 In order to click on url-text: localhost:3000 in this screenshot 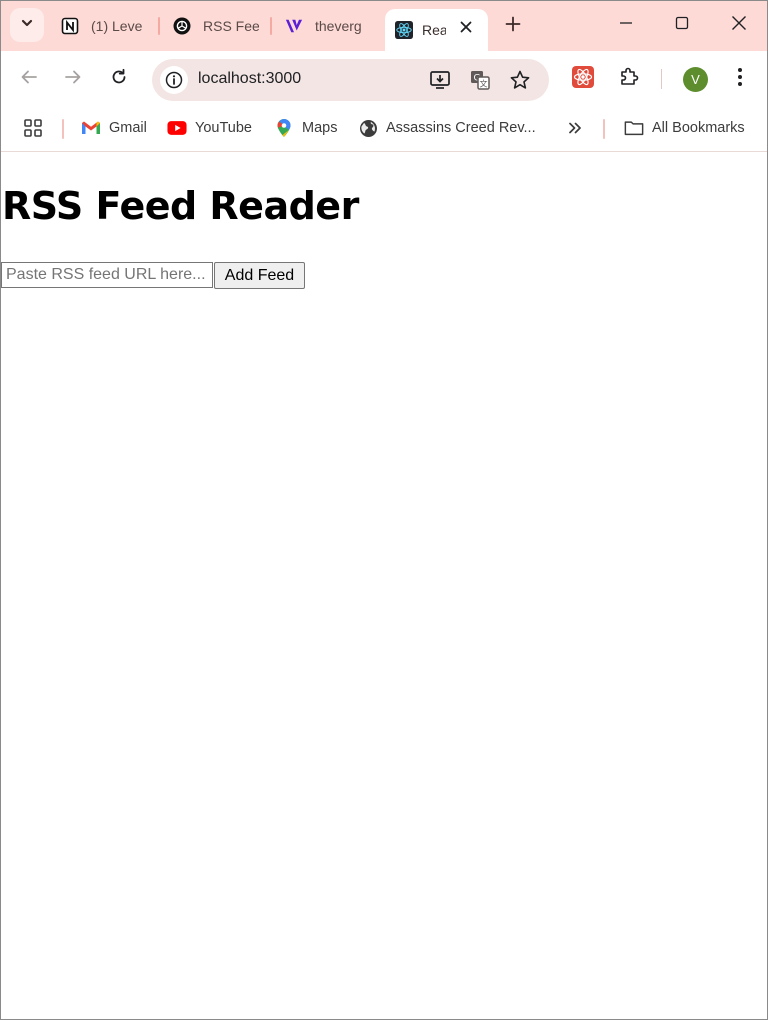, I will do `click(249, 79)`.